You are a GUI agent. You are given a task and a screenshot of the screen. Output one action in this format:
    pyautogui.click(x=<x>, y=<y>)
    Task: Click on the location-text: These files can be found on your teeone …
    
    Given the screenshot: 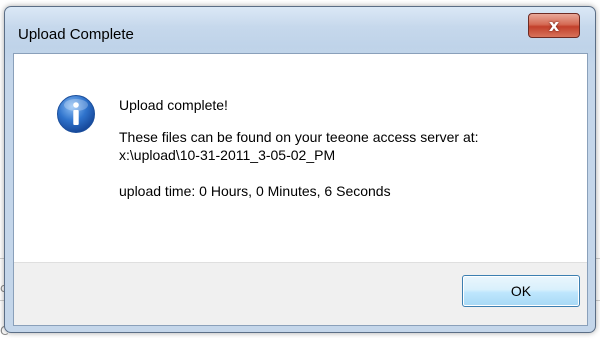 What is the action you would take?
    pyautogui.click(x=299, y=137)
    